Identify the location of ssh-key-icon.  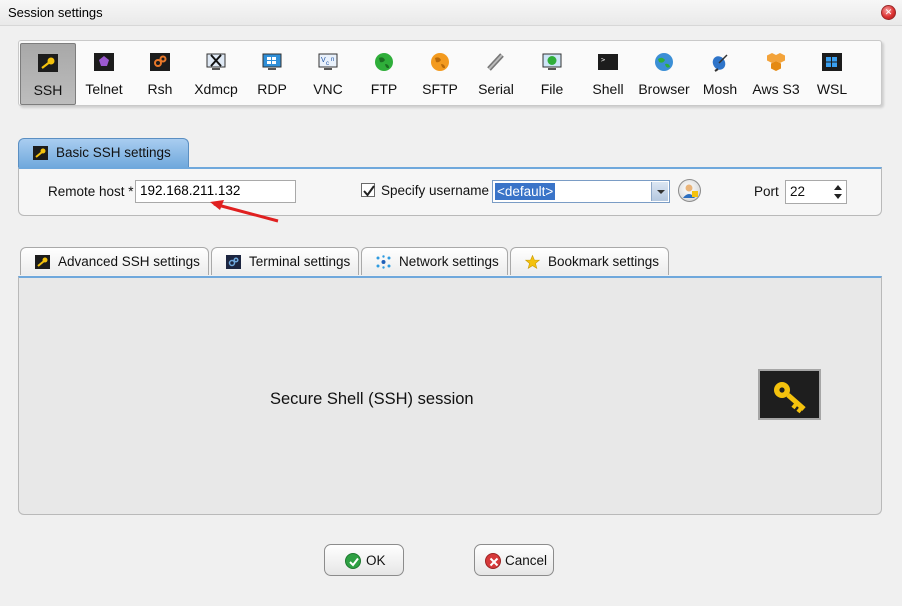
(48, 63).